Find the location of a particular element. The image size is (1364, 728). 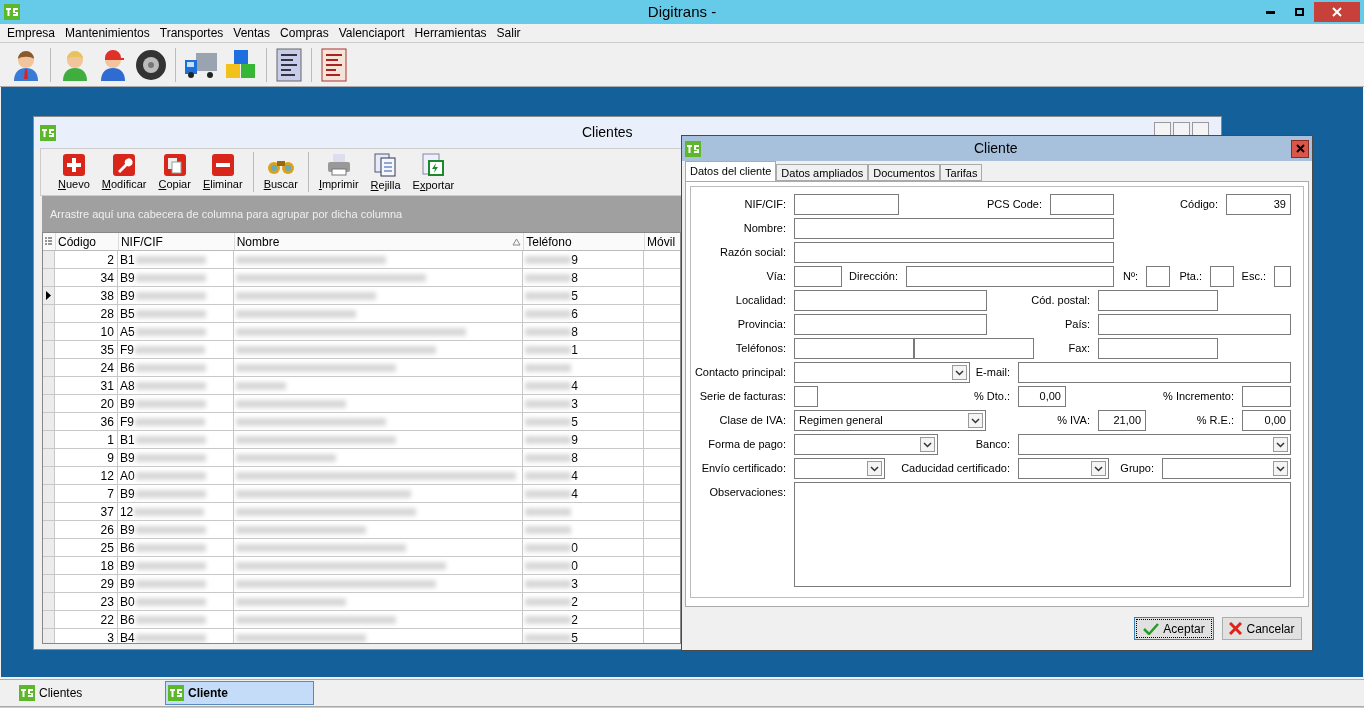

toolbar-button: Exportar is located at coordinates (433, 172).